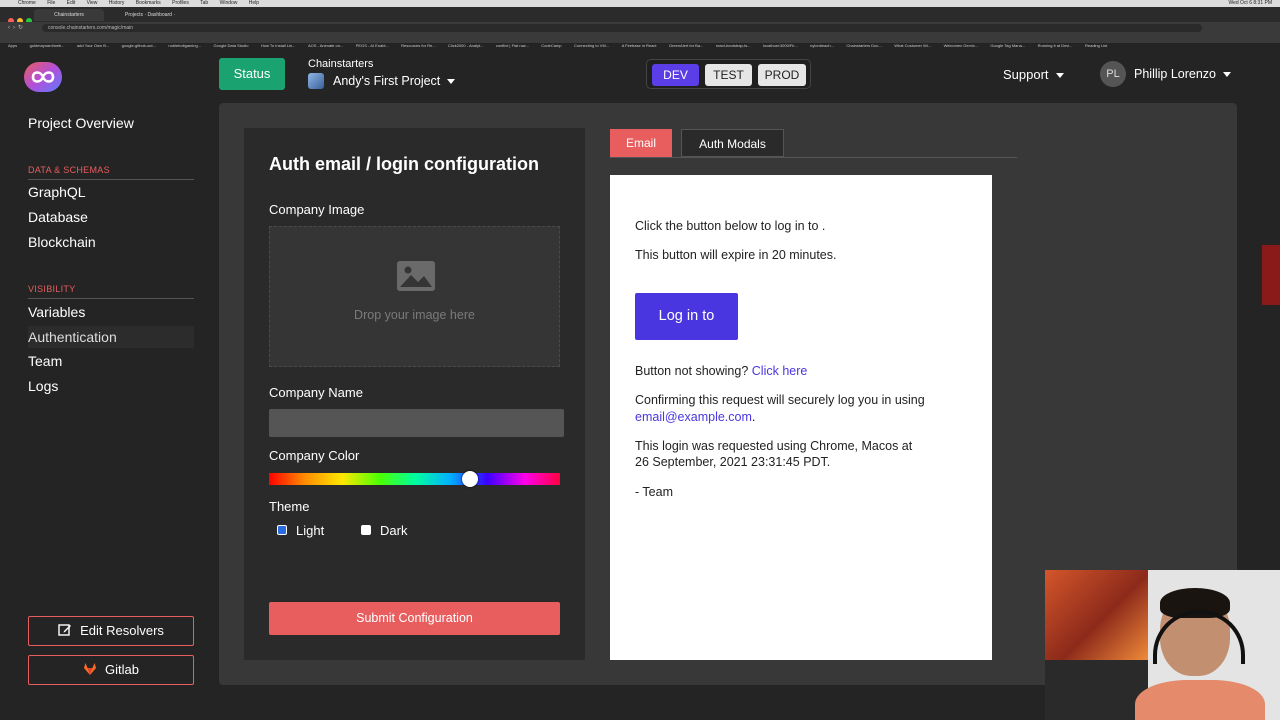 The width and height of the screenshot is (1280, 720). What do you see at coordinates (654, 492) in the screenshot?
I see `signoff: - Team` at bounding box center [654, 492].